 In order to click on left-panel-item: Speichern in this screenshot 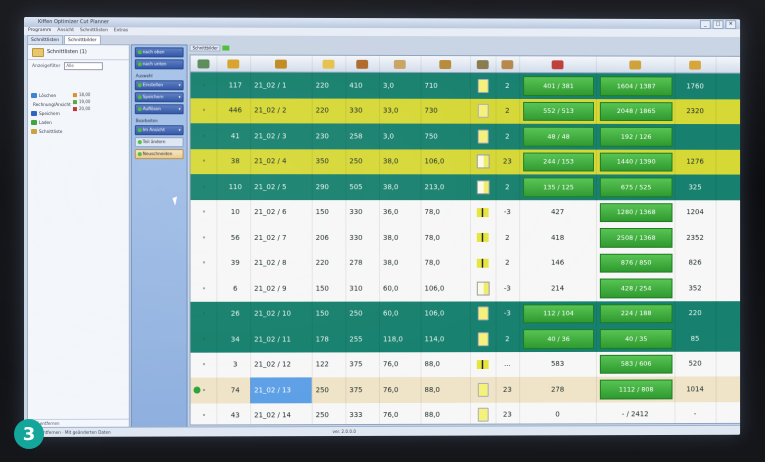, I will do `click(48, 113)`.